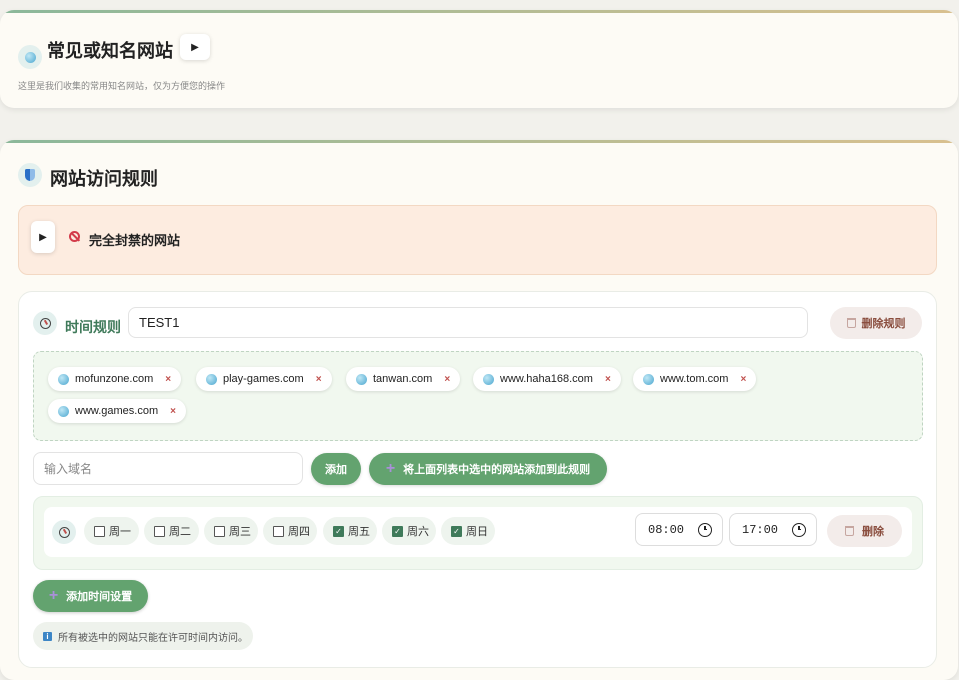 The width and height of the screenshot is (959, 680). Describe the element at coordinates (120, 532) in the screenshot. I see `day-label: 周一` at that location.